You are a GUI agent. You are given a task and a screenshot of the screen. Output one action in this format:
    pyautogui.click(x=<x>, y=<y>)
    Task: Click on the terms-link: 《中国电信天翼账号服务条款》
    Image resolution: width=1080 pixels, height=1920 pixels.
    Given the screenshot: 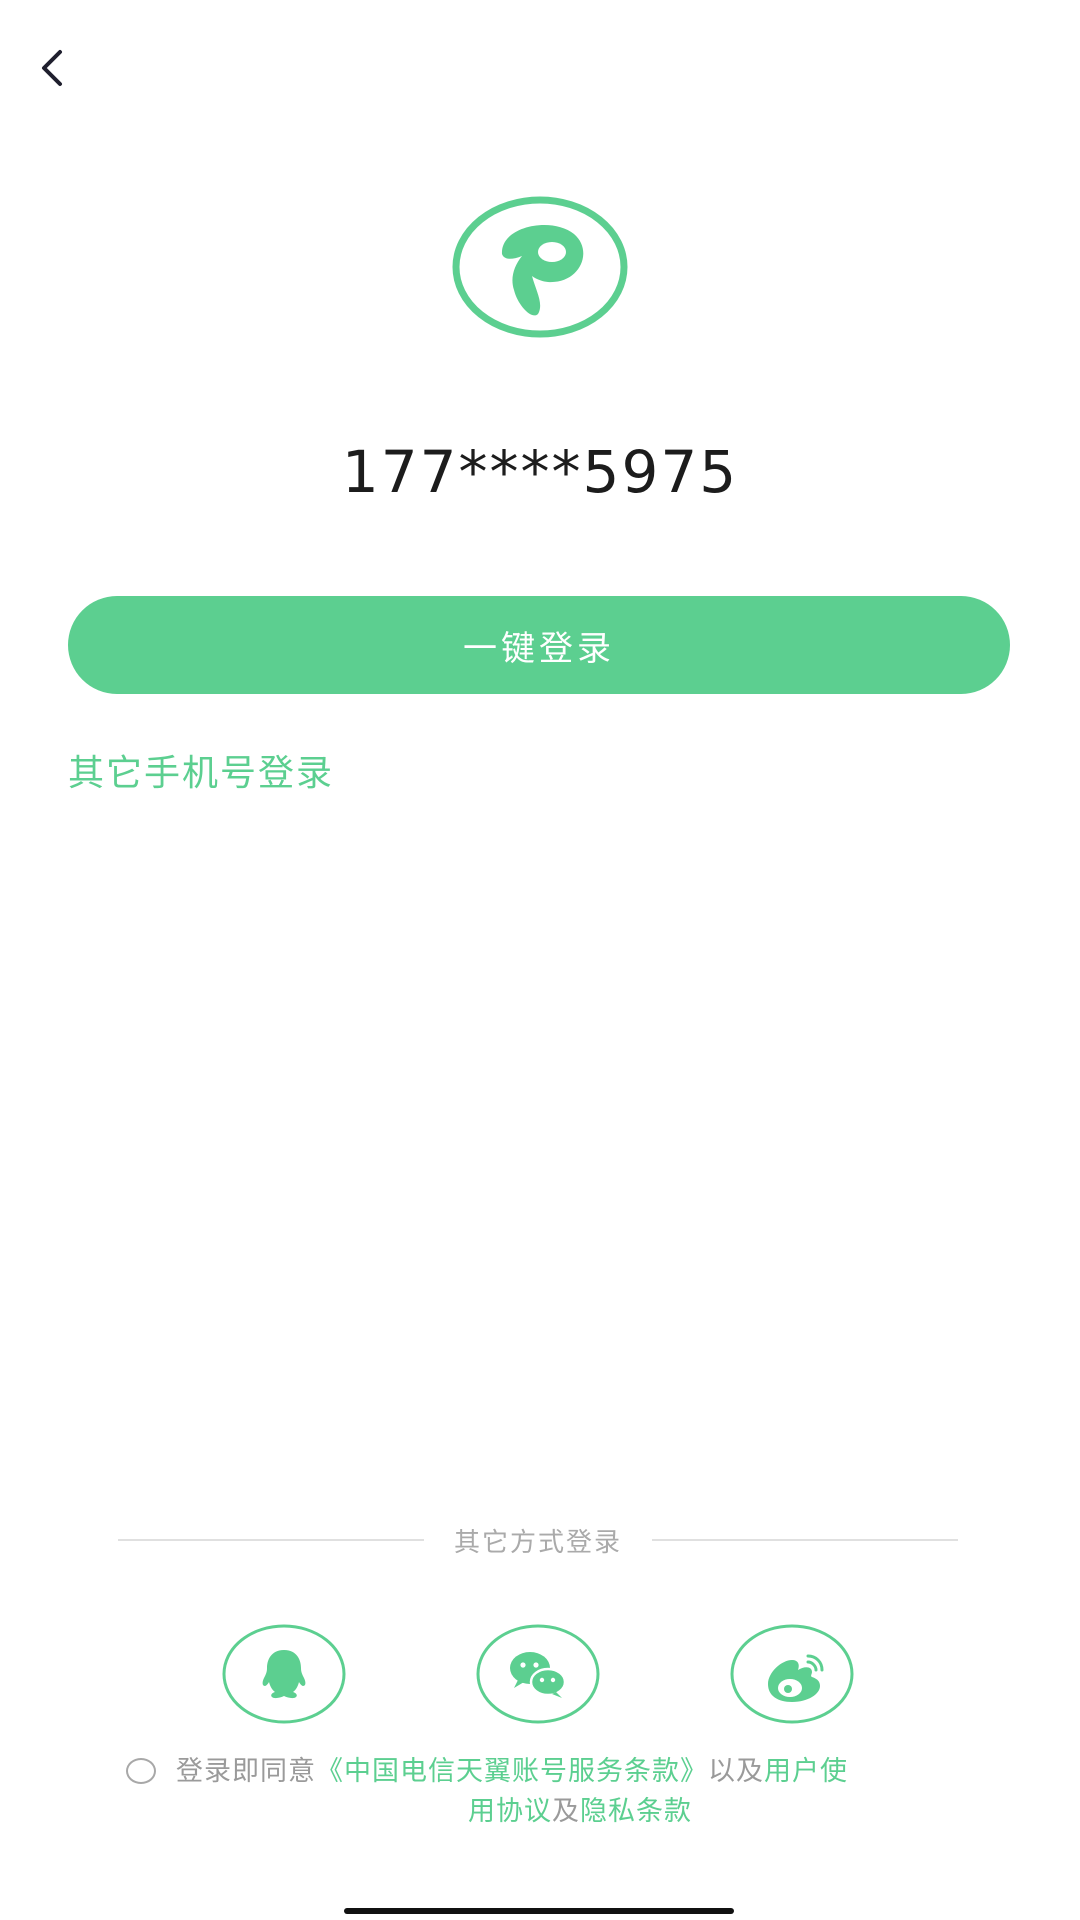 What is the action you would take?
    pyautogui.click(x=512, y=1771)
    